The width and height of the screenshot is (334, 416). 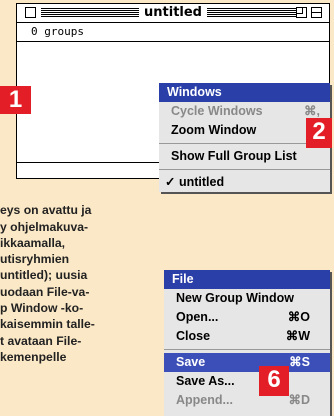 I want to click on menu-item-label: Save, so click(x=191, y=362).